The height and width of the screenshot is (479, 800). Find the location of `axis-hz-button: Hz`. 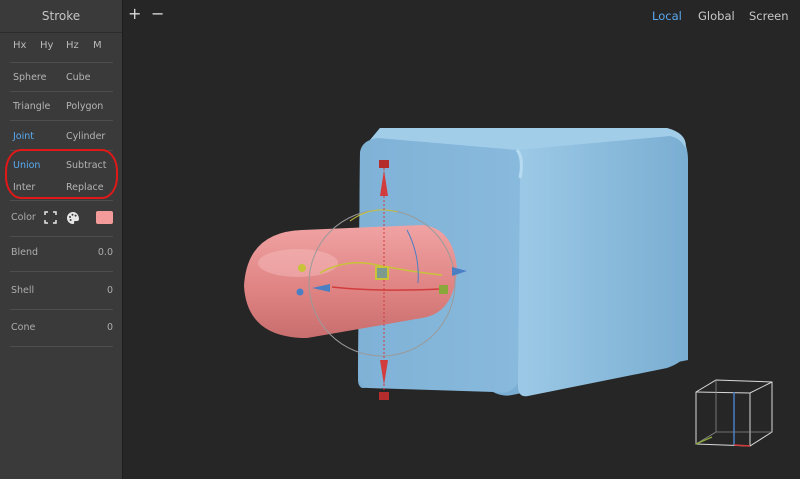

axis-hz-button: Hz is located at coordinates (72, 45).